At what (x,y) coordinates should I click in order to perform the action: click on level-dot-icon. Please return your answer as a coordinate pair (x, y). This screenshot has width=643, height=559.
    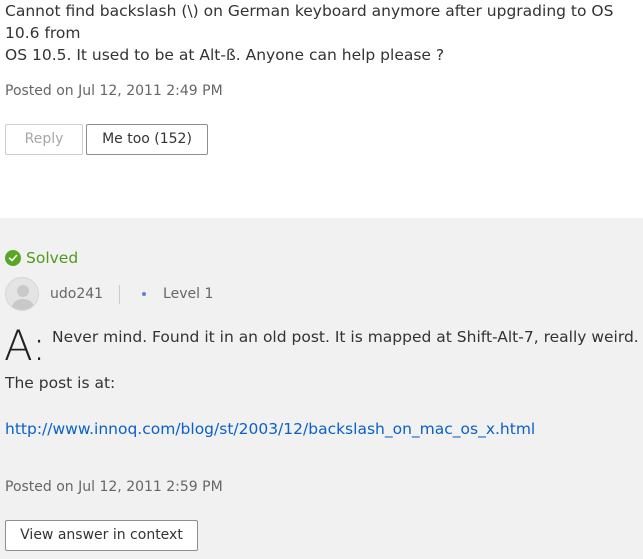
    Looking at the image, I should click on (144, 294).